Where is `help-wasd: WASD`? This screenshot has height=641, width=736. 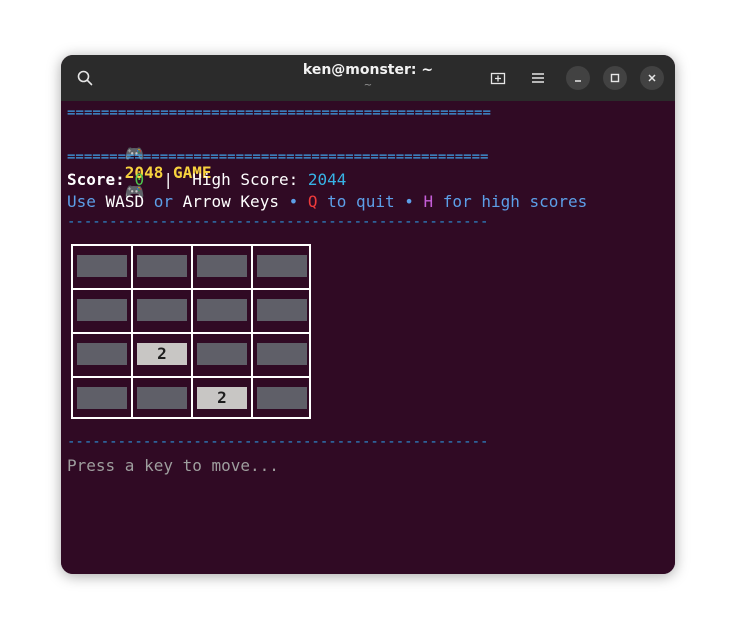
help-wasd: WASD is located at coordinates (125, 201).